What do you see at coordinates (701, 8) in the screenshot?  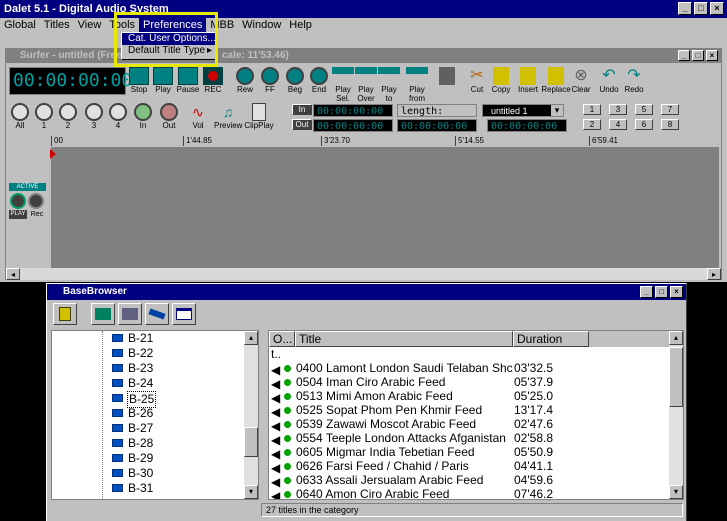 I see `maximize-button: □` at bounding box center [701, 8].